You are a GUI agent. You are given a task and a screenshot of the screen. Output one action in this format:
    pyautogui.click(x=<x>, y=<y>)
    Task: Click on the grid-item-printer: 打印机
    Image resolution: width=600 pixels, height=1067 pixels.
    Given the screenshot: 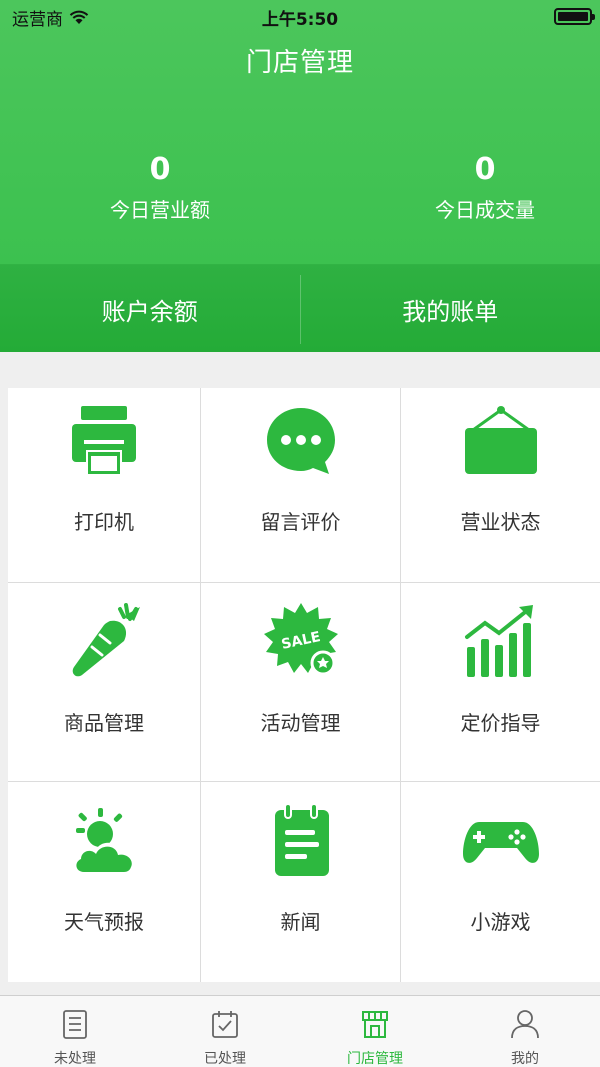 What is the action you would take?
    pyautogui.click(x=104, y=485)
    